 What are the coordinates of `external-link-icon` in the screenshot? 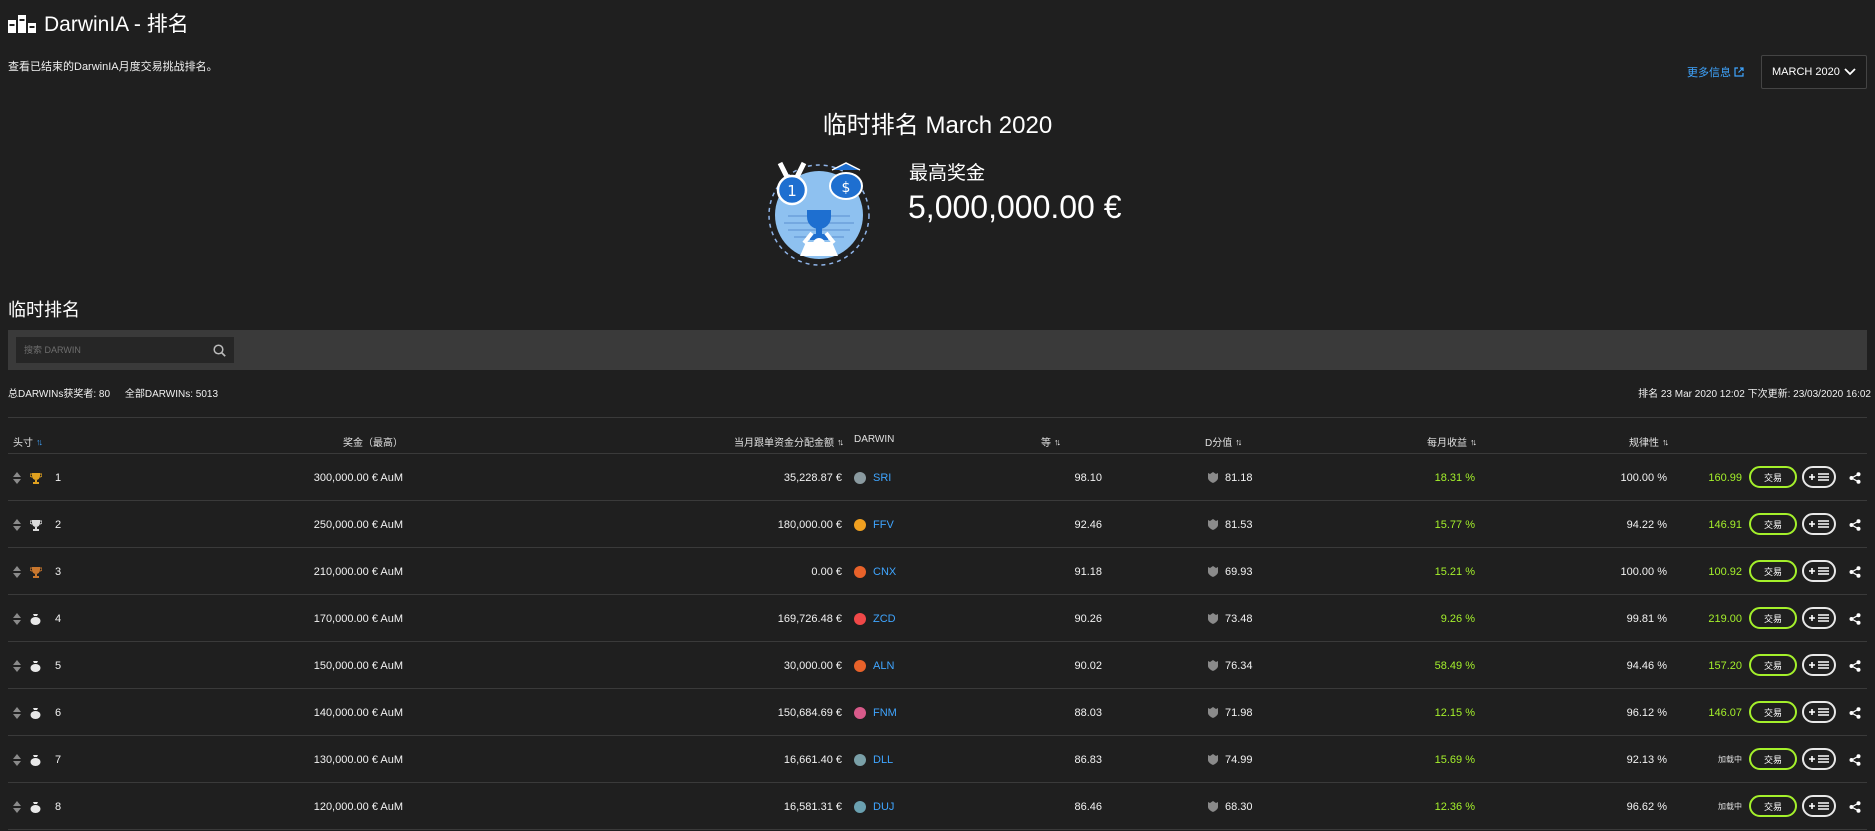 It's located at (1739, 72).